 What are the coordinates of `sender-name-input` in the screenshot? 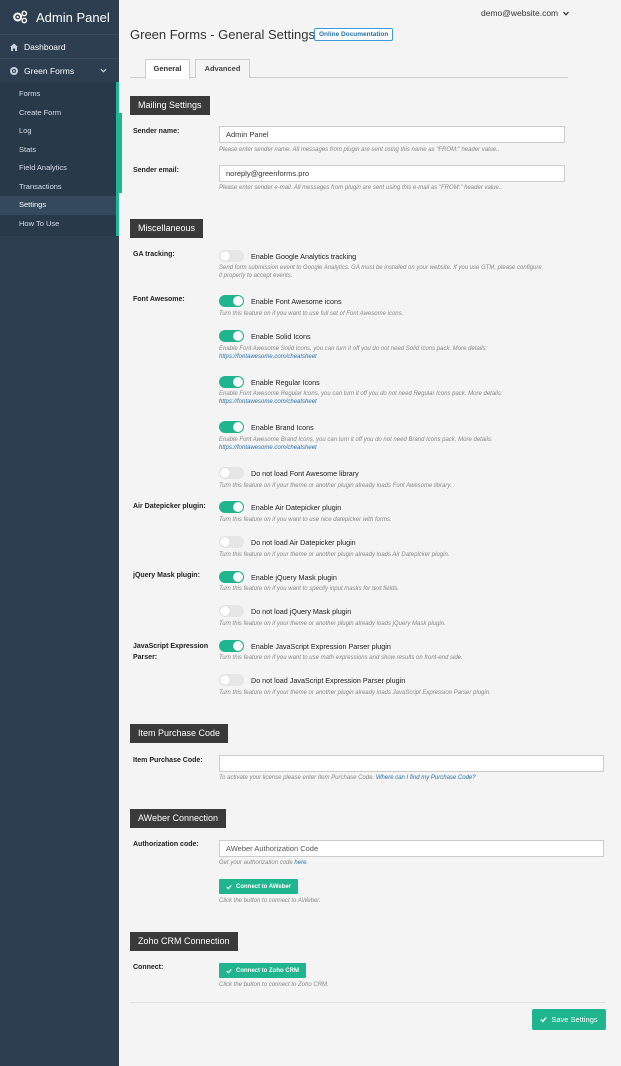 It's located at (392, 134).